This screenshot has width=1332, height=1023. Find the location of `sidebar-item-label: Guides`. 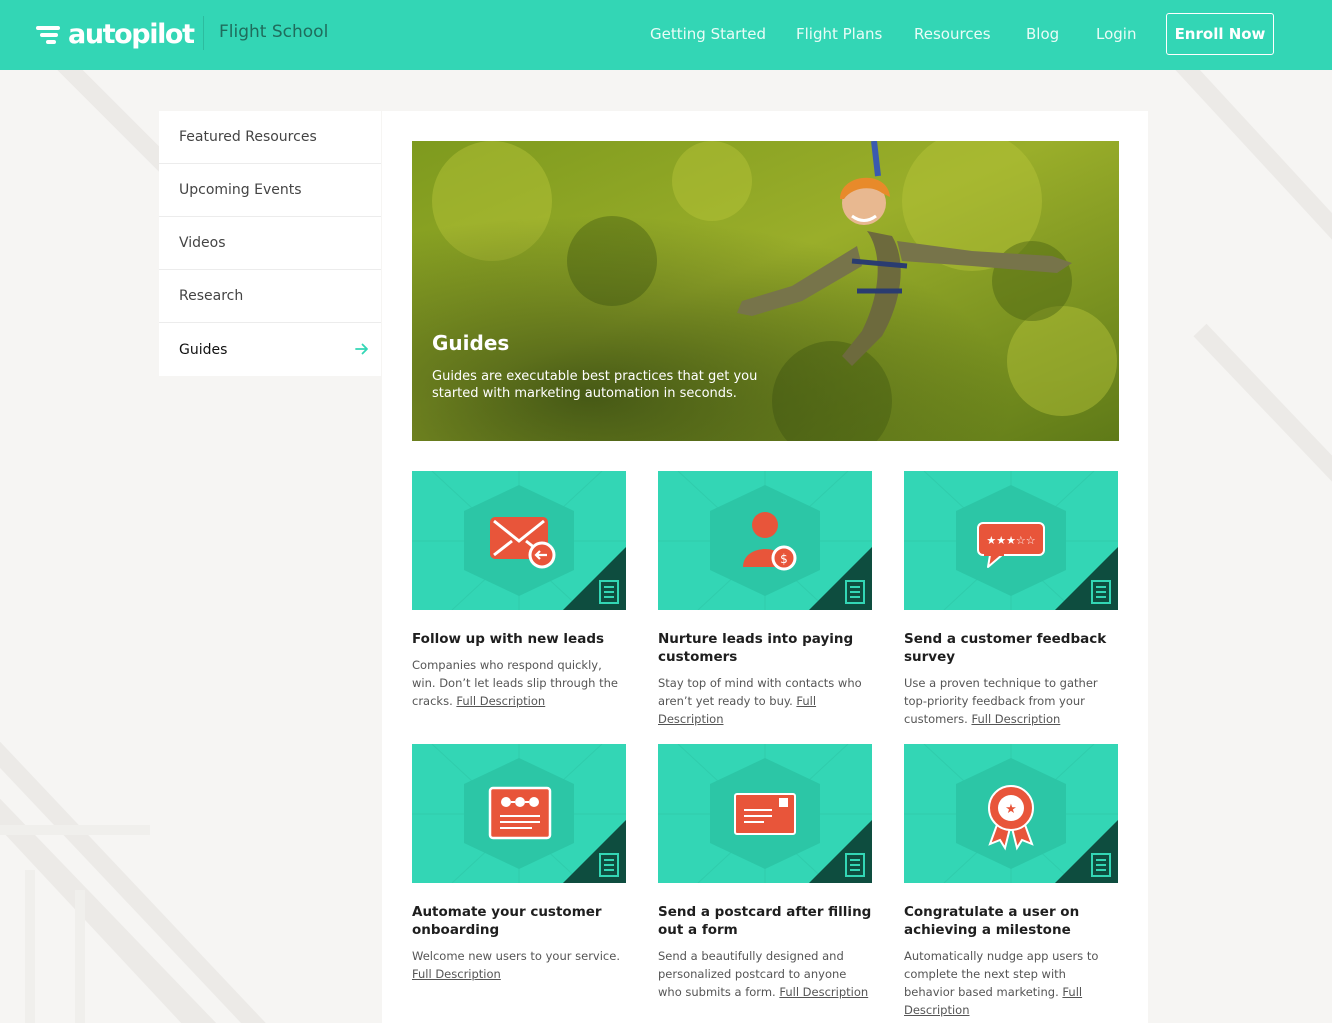

sidebar-item-label: Guides is located at coordinates (203, 349).